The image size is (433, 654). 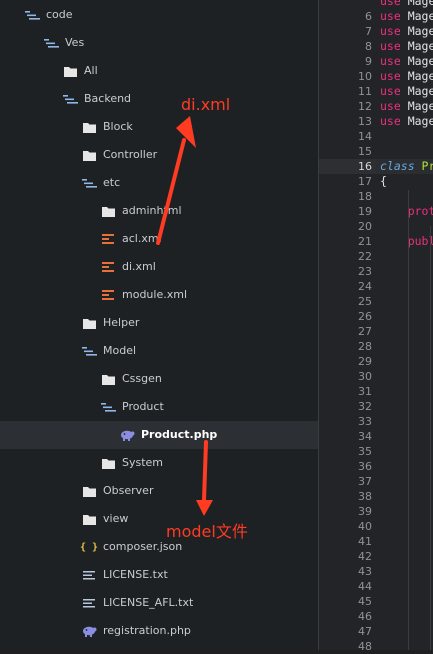 What do you see at coordinates (365, 571) in the screenshot?
I see `line-number: 43` at bounding box center [365, 571].